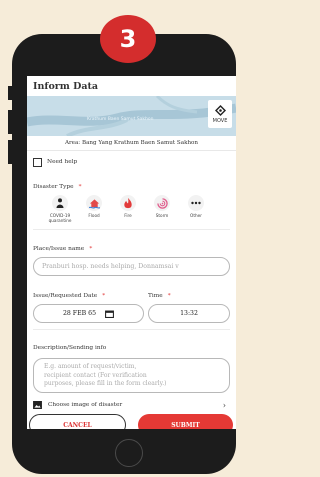  What do you see at coordinates (162, 215) in the screenshot?
I see `type-label: Storm` at bounding box center [162, 215].